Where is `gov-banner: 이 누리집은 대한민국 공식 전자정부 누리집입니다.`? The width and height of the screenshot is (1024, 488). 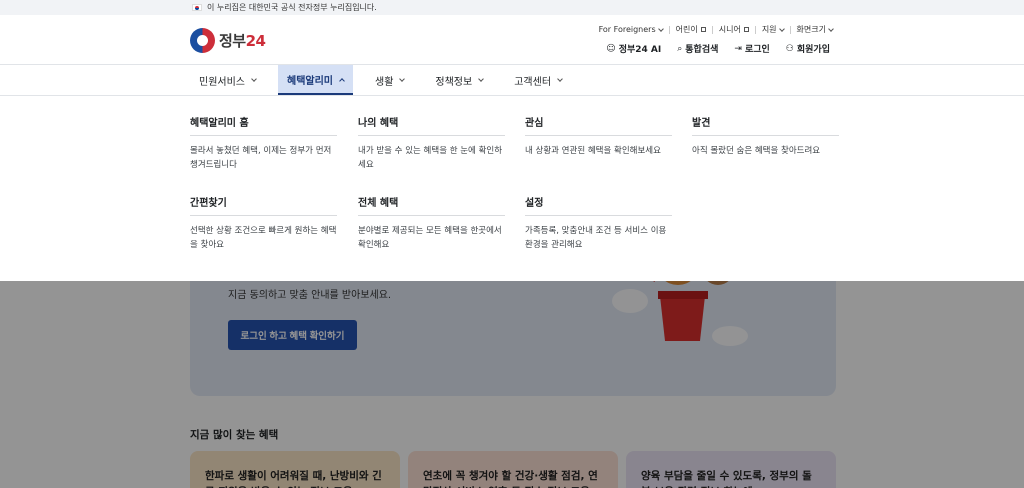
gov-banner: 이 누리집은 대한민국 공식 전자정부 누리집입니다. is located at coordinates (512, 7).